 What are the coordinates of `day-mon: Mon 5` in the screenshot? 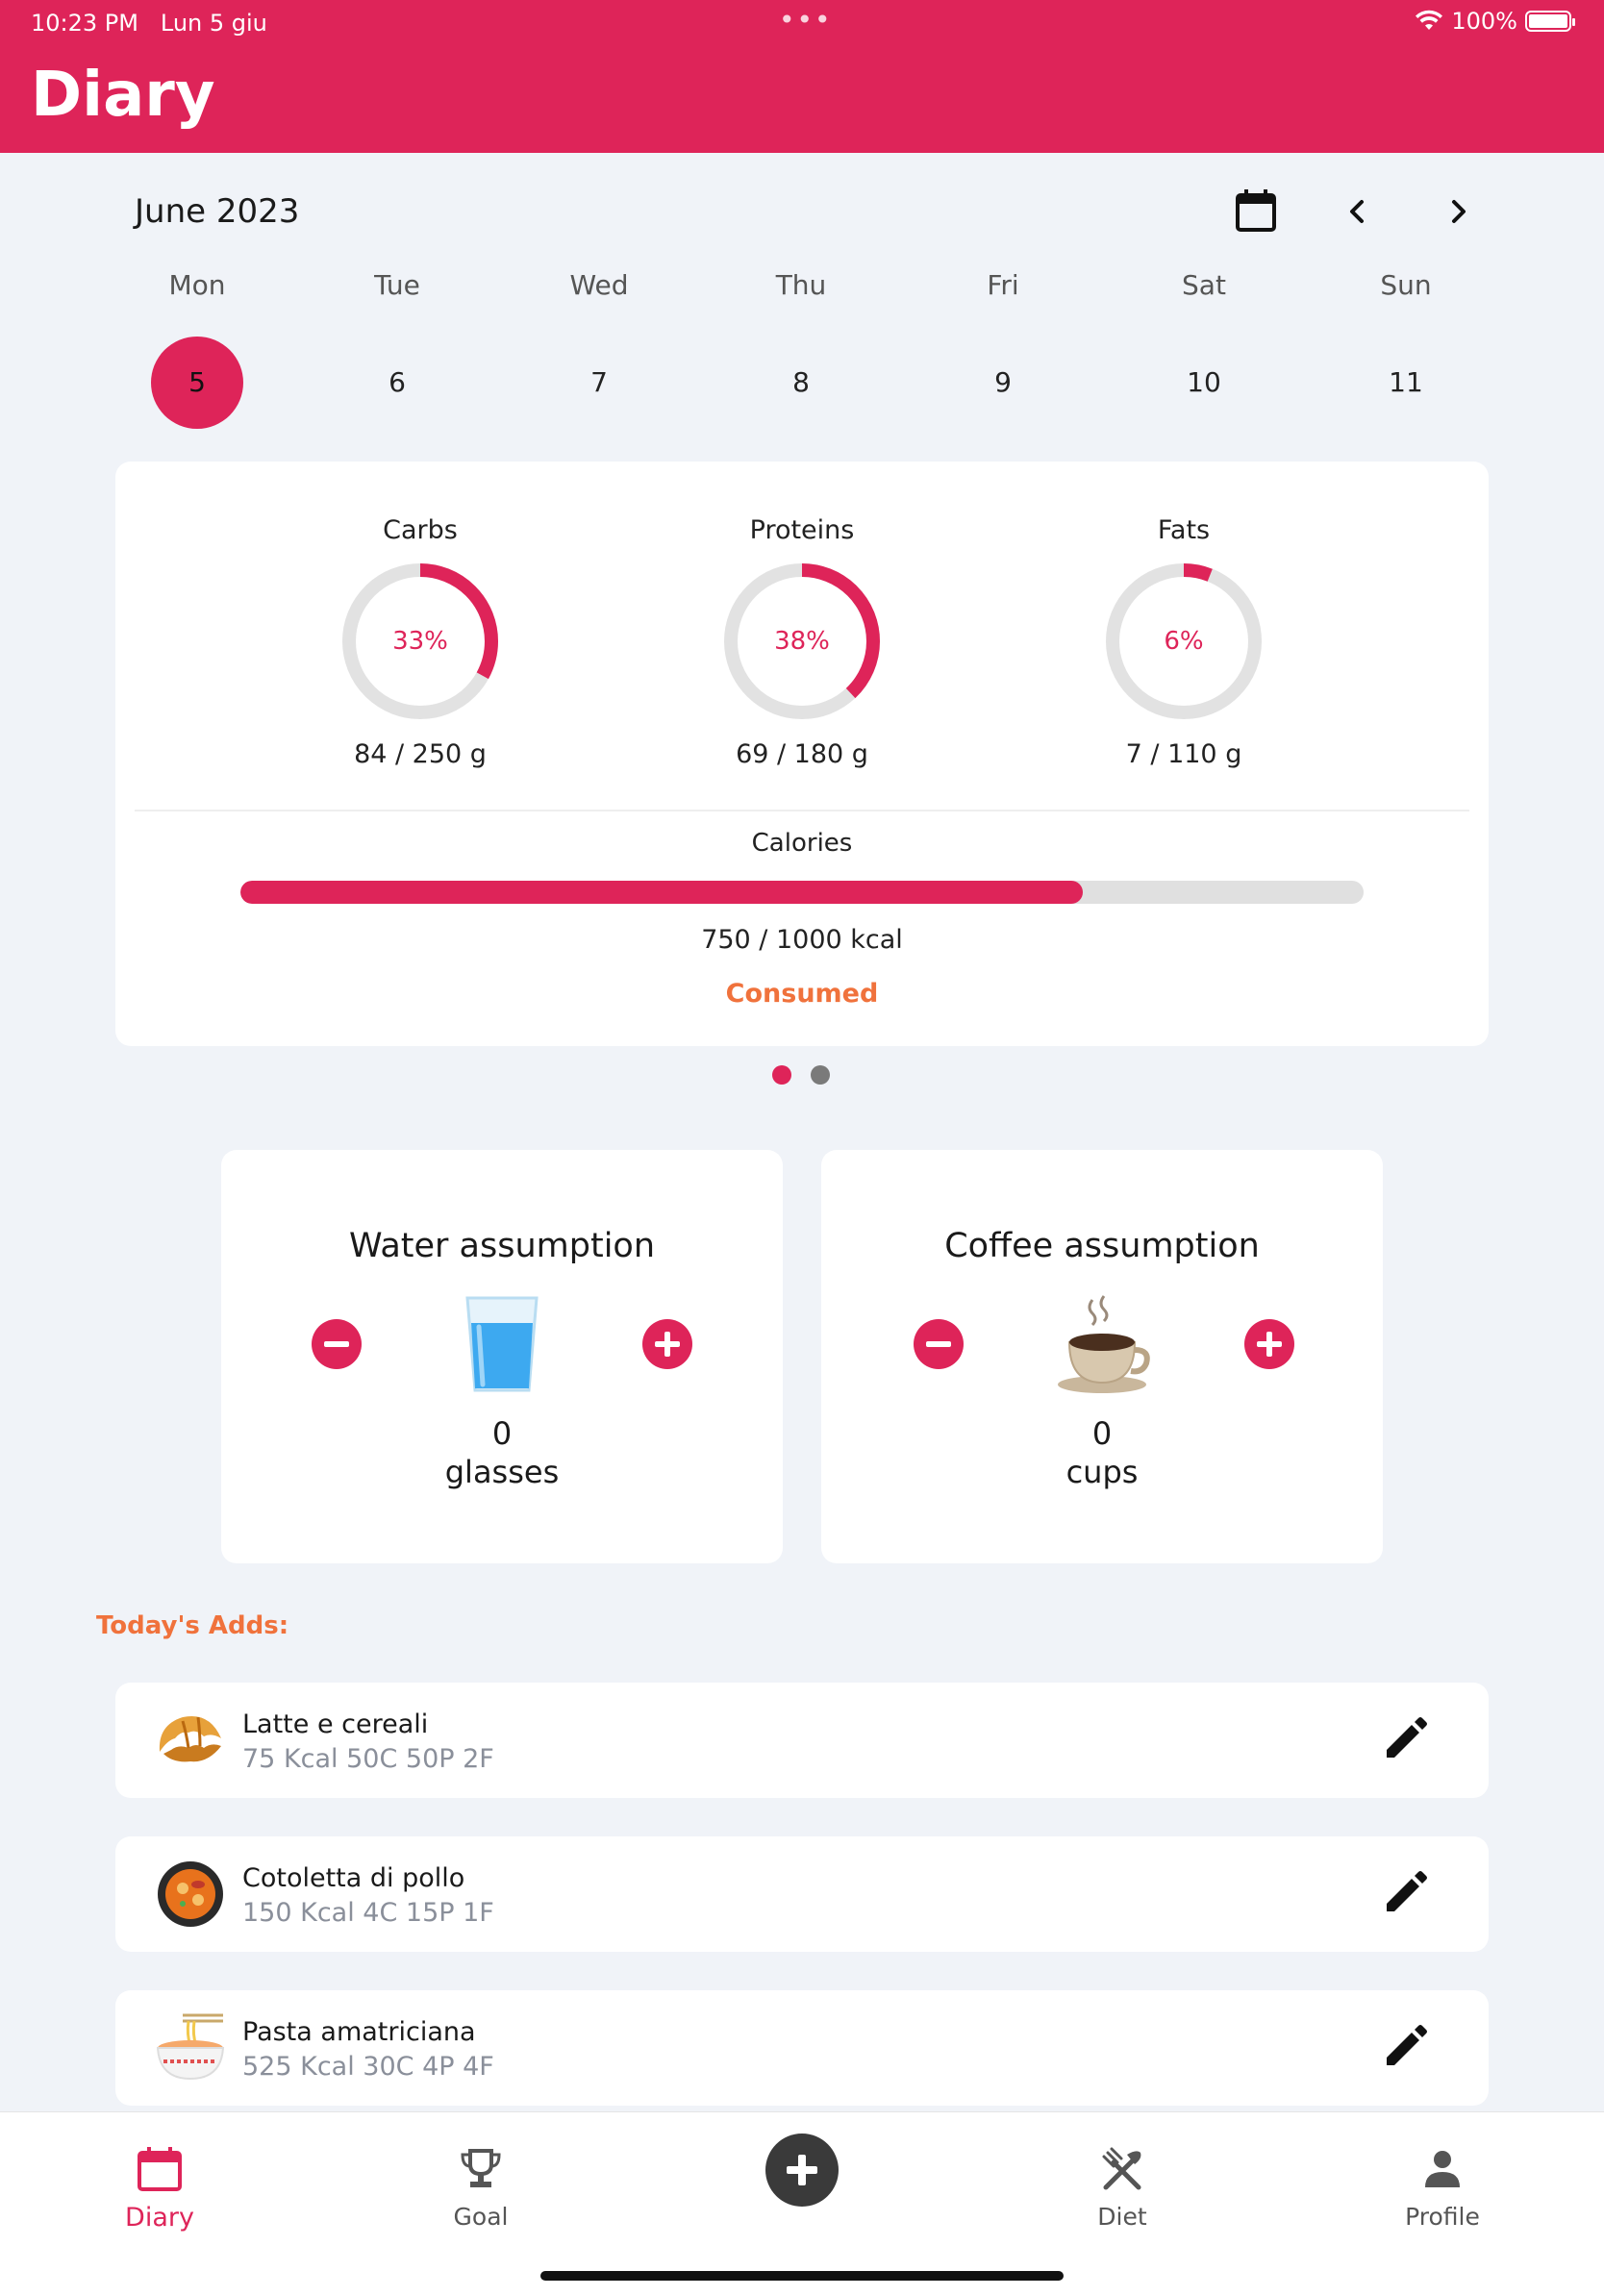 It's located at (197, 349).